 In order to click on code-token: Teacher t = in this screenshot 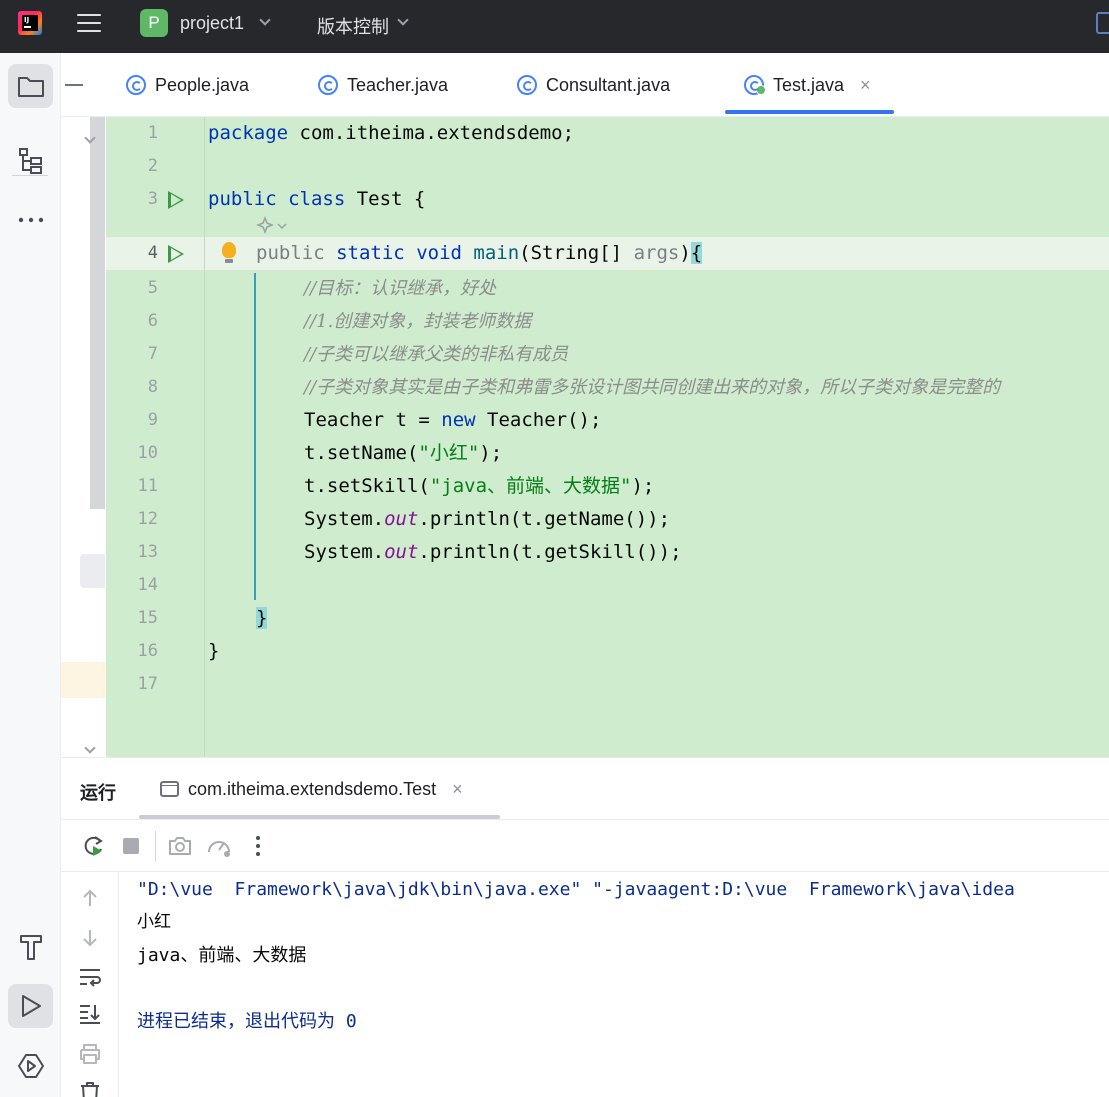, I will do `click(373, 420)`.